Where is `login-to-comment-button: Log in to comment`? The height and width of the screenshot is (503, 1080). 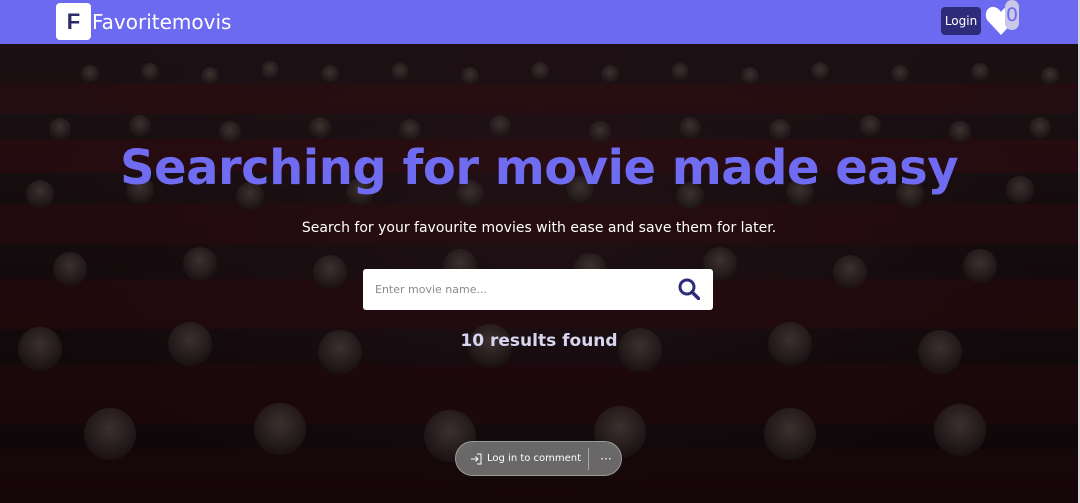 login-to-comment-button: Log in to comment is located at coordinates (518, 458).